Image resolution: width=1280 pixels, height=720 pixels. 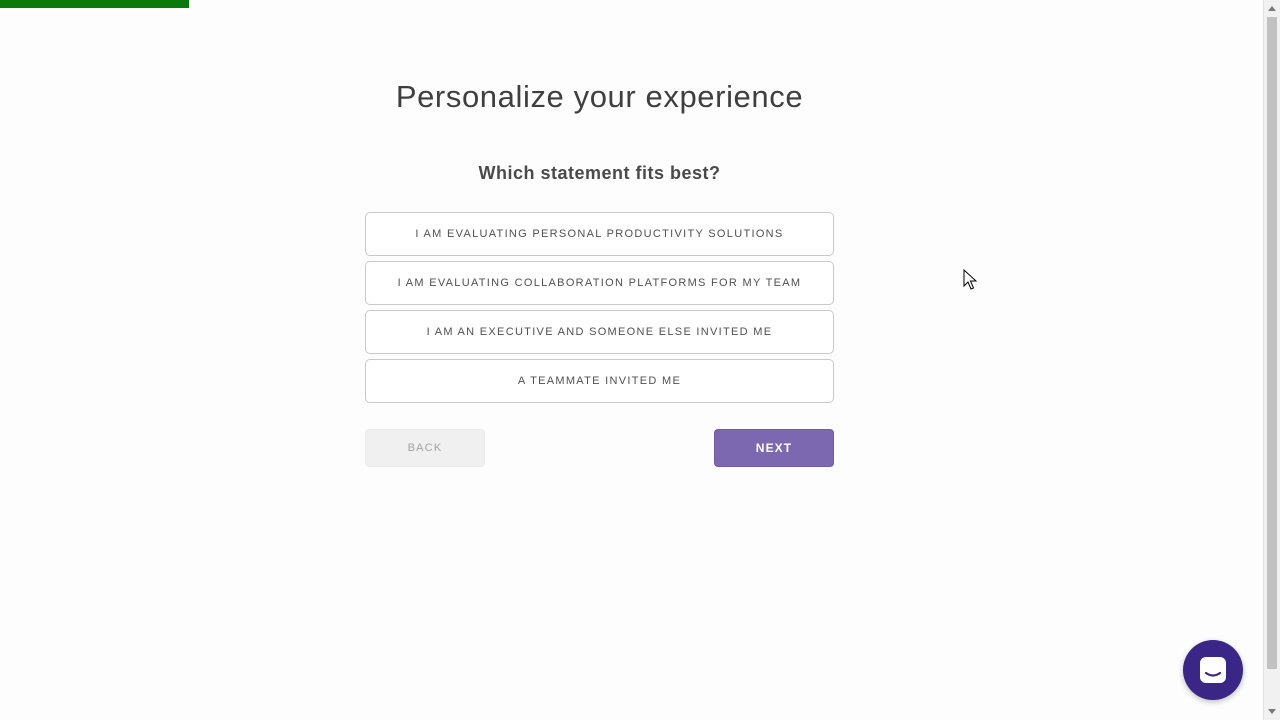 I want to click on scroll-up-arrow-icon, so click(x=1272, y=8).